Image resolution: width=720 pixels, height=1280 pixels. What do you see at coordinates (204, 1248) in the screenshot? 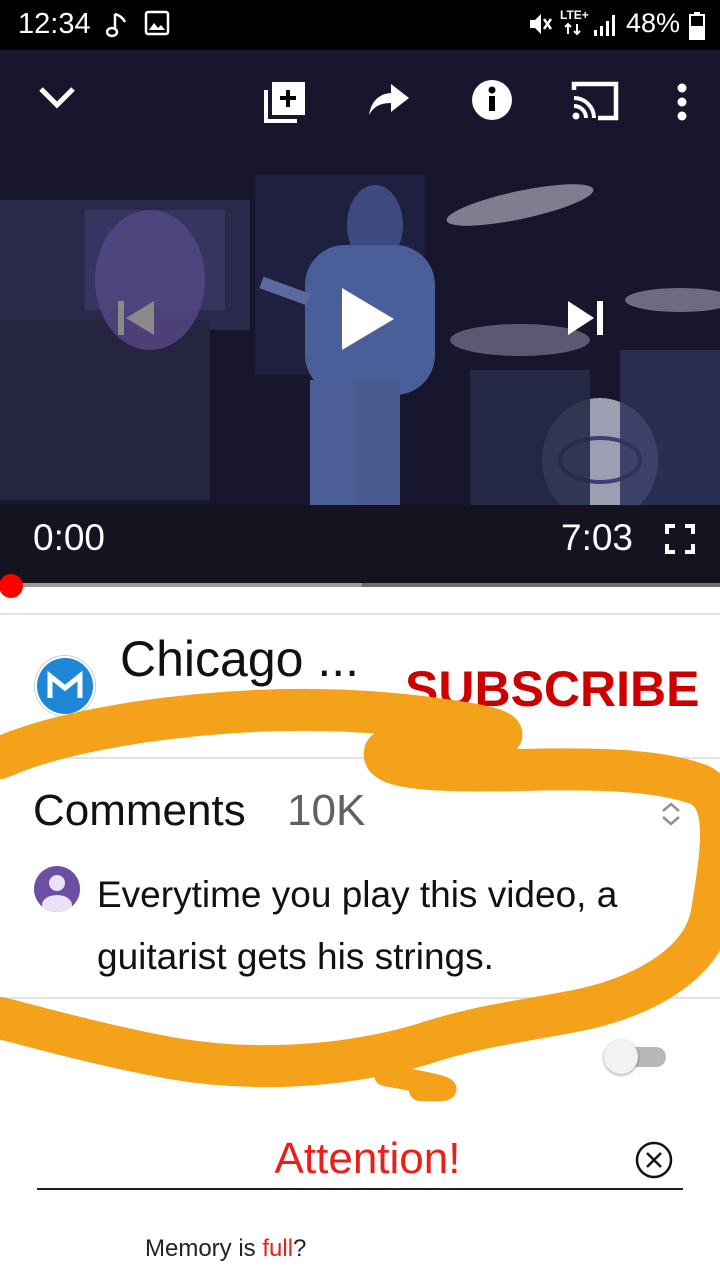
I see `memory-prefix: Memory is` at bounding box center [204, 1248].